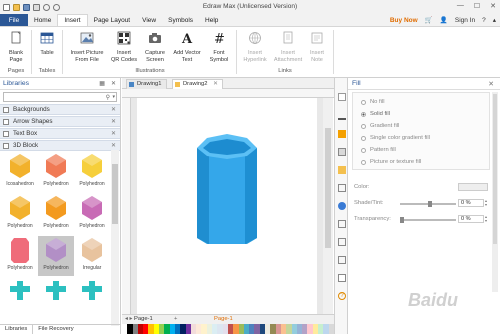 The height and width of the screenshot is (334, 500). What do you see at coordinates (124, 47) in the screenshot?
I see `insert-qr-codes-button: Insert QR Codes` at bounding box center [124, 47].